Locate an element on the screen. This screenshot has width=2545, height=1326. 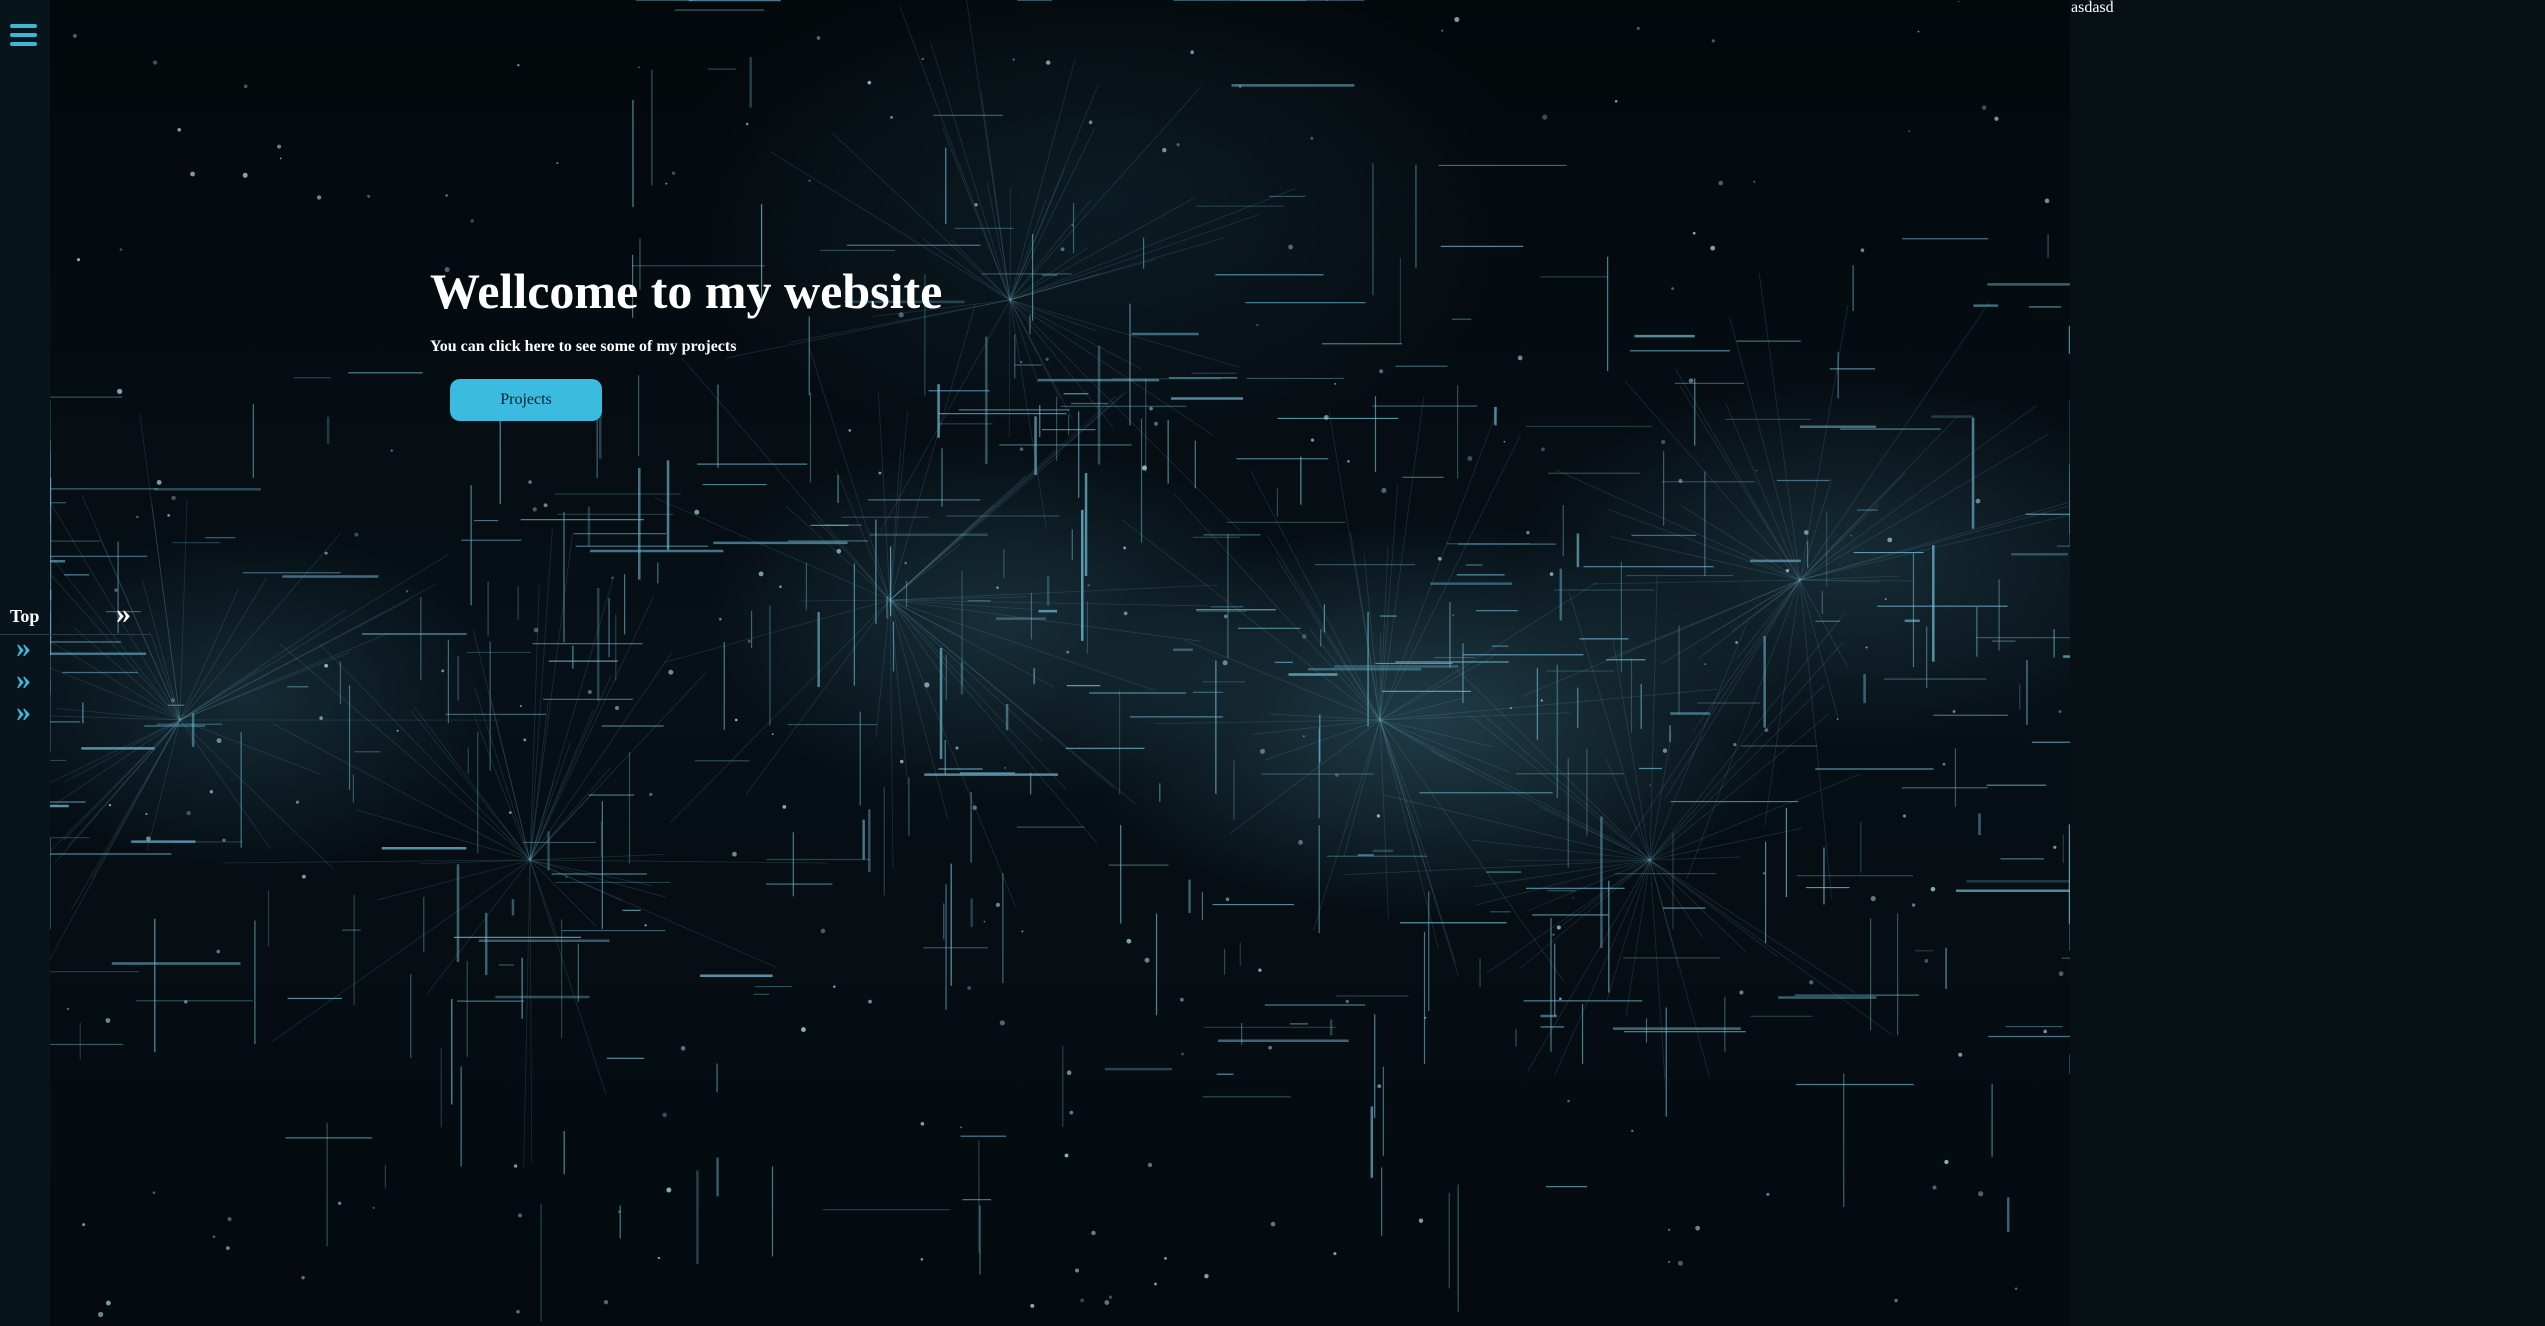
projects-button: Projects is located at coordinates (526, 400).